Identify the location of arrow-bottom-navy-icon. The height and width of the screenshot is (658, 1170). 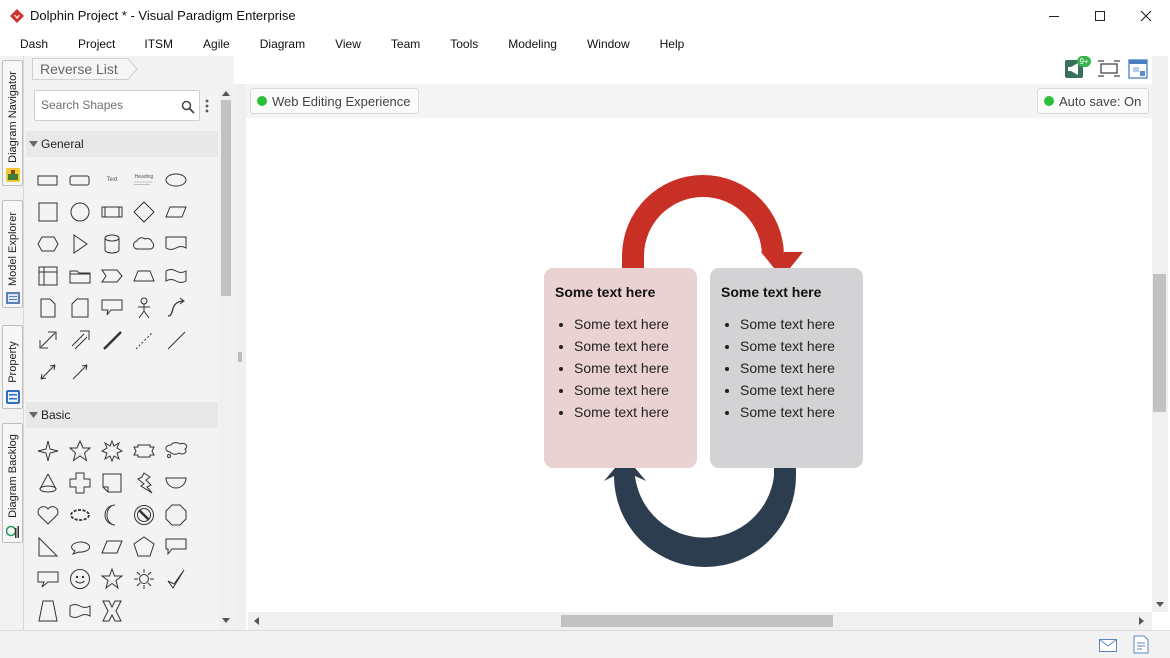
(700, 511).